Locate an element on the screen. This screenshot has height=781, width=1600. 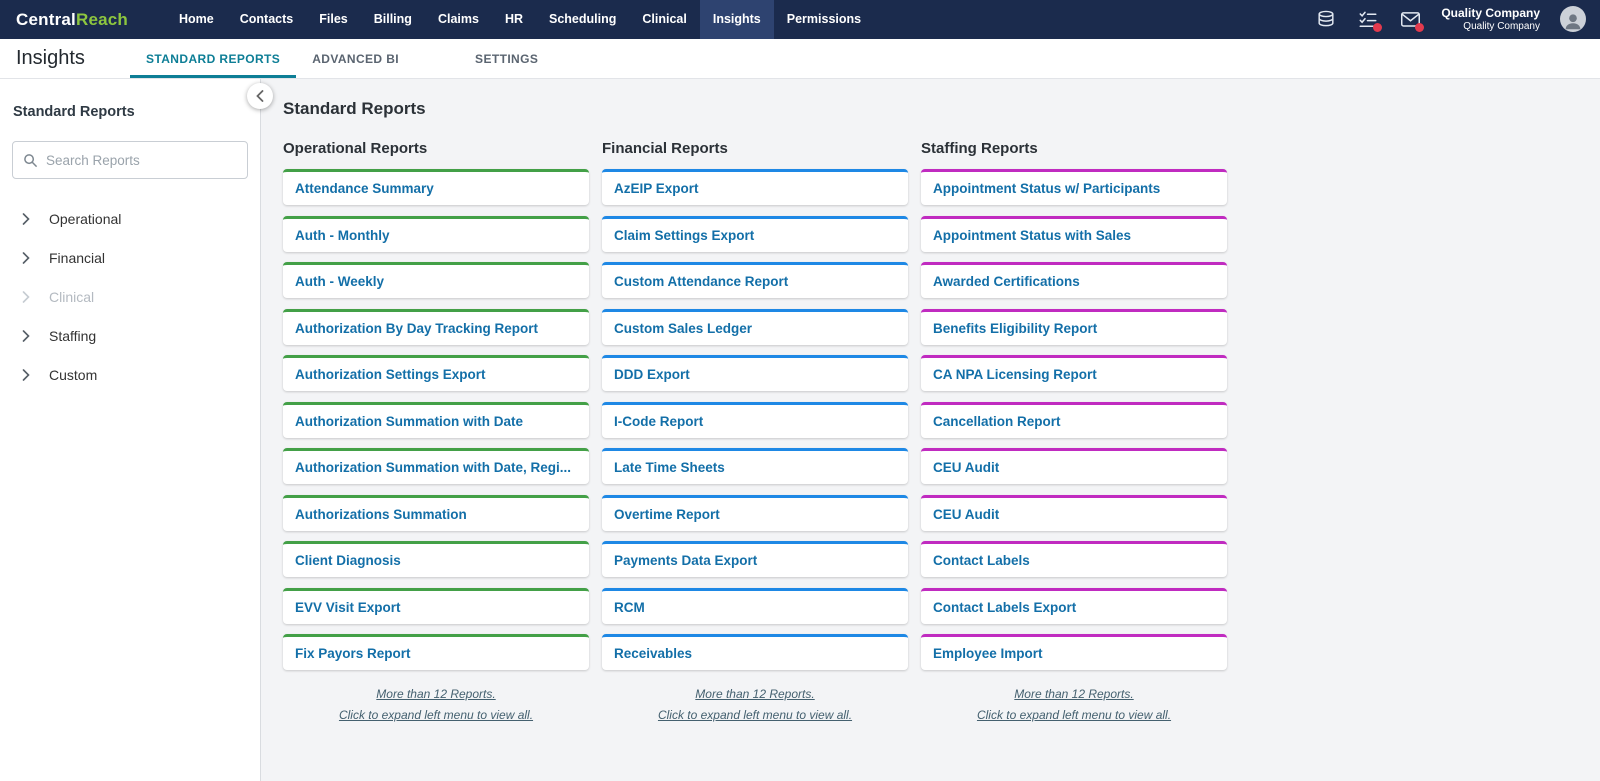
report-card: Authorizations Summation is located at coordinates (436, 512).